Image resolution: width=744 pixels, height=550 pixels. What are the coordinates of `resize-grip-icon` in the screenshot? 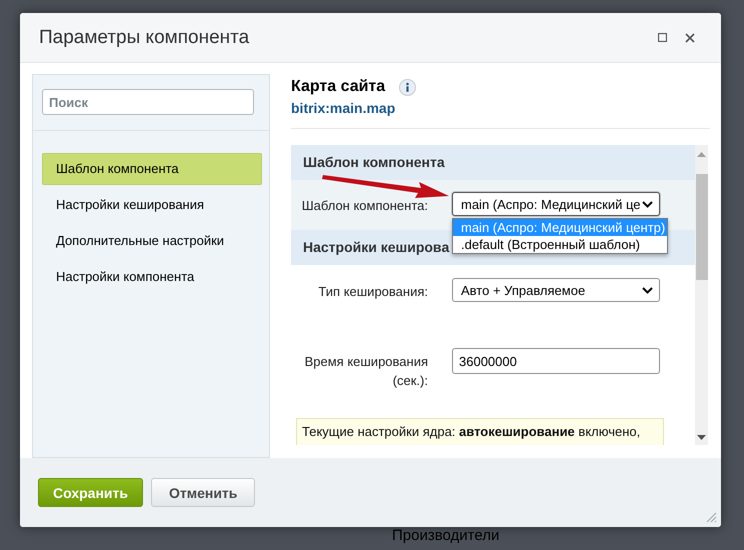 It's located at (711, 517).